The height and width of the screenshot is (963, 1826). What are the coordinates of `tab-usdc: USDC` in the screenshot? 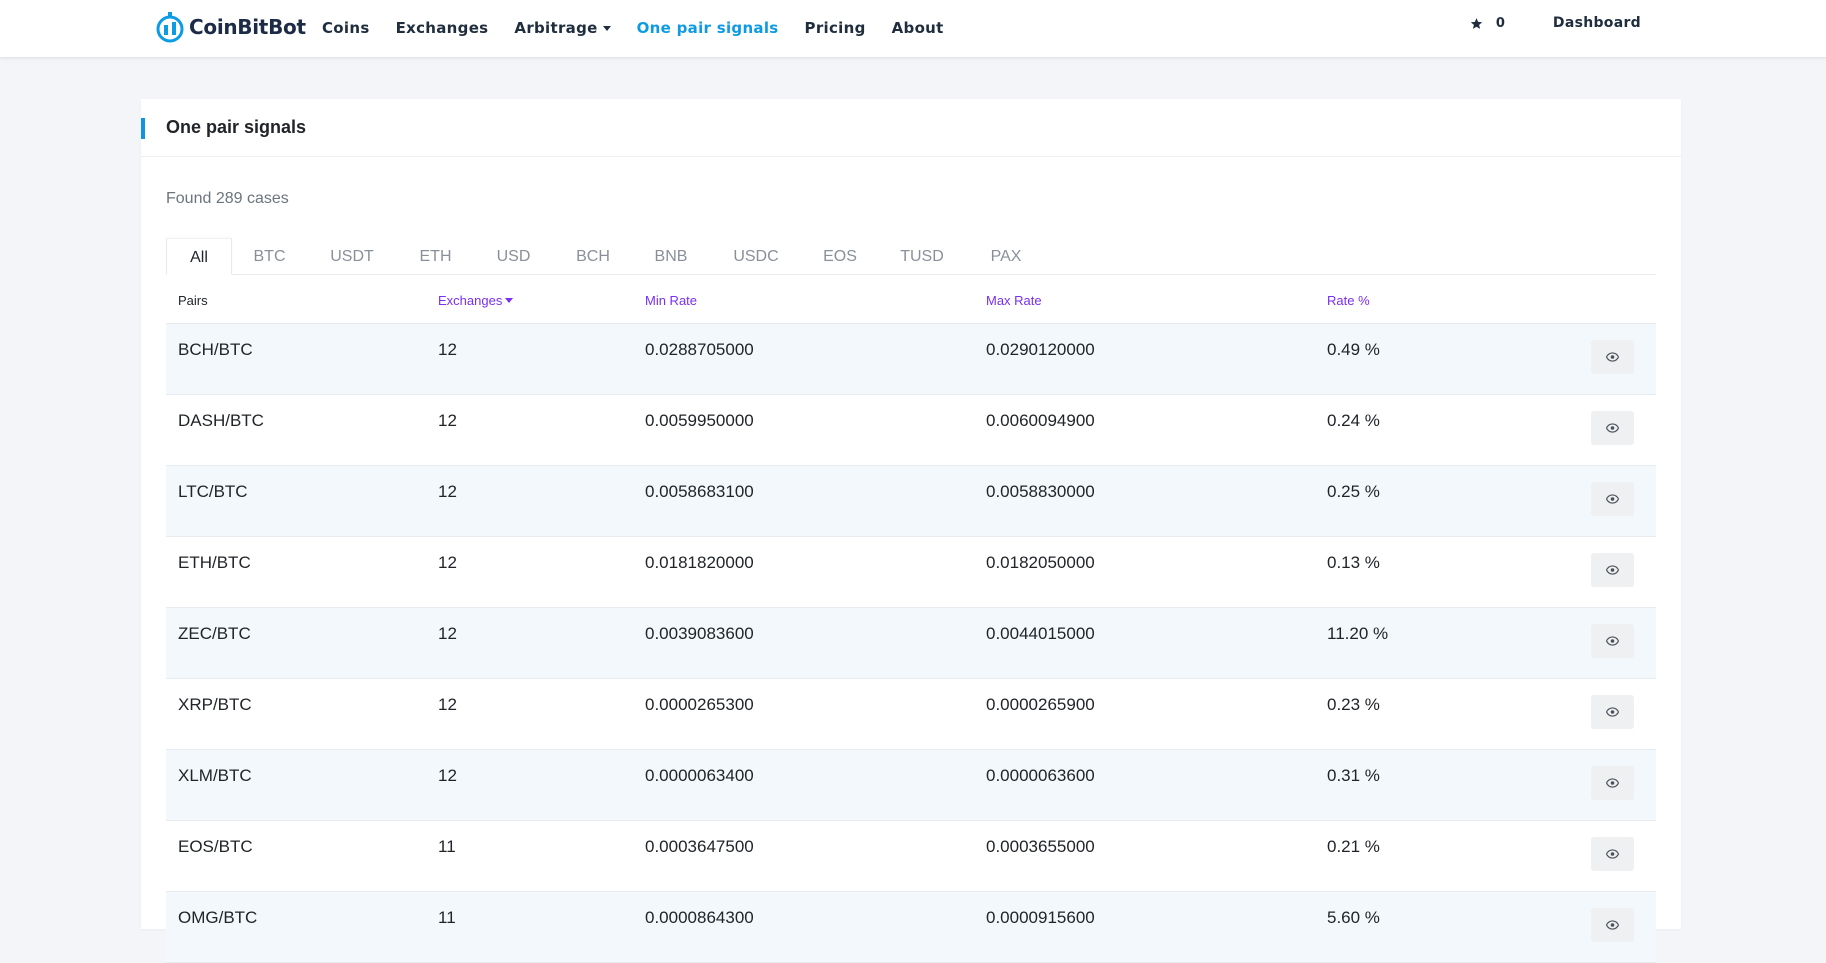 It's located at (756, 256).